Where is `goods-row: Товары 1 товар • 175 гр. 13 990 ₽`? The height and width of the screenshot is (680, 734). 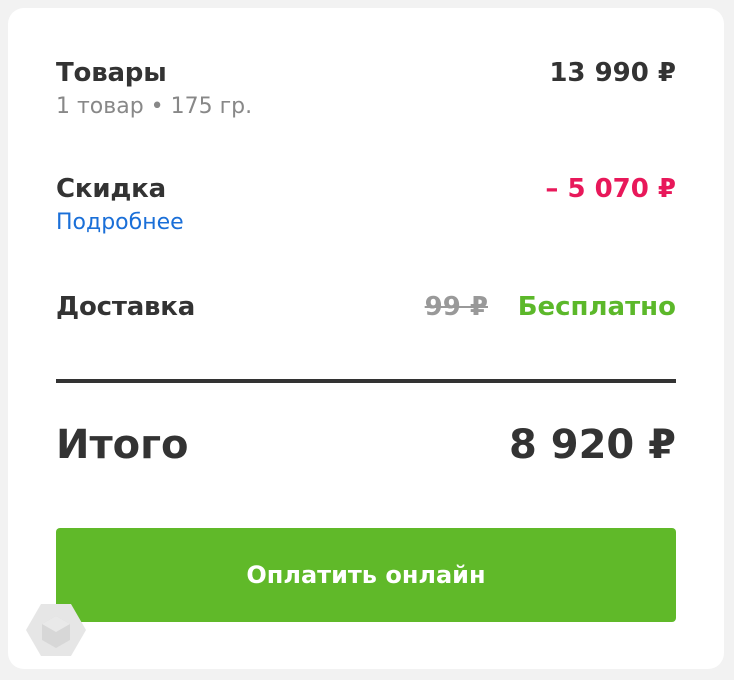
goods-row: Товары 1 товар • 175 гр. 13 990 ₽ is located at coordinates (366, 88).